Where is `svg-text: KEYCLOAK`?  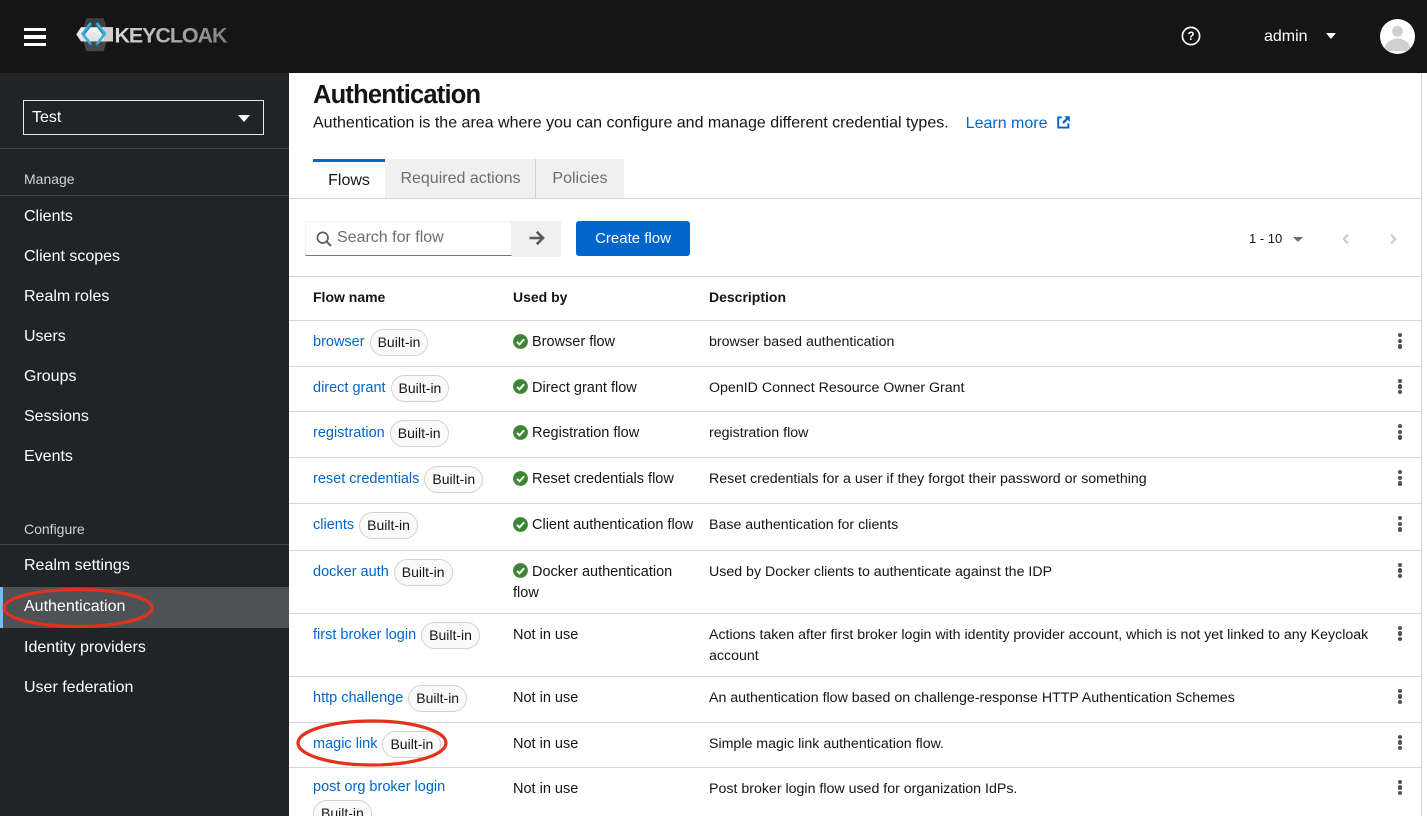 svg-text: KEYCLOAK is located at coordinates (171, 35).